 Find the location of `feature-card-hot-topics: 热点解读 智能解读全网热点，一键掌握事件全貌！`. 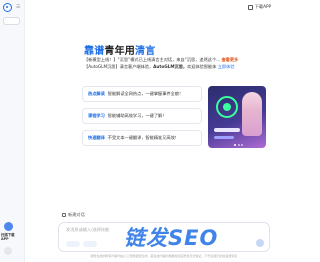

feature-card-hot-topics: 热点解读 智能解读全网热点，一键掌握事件全貌！ is located at coordinates (142, 94).